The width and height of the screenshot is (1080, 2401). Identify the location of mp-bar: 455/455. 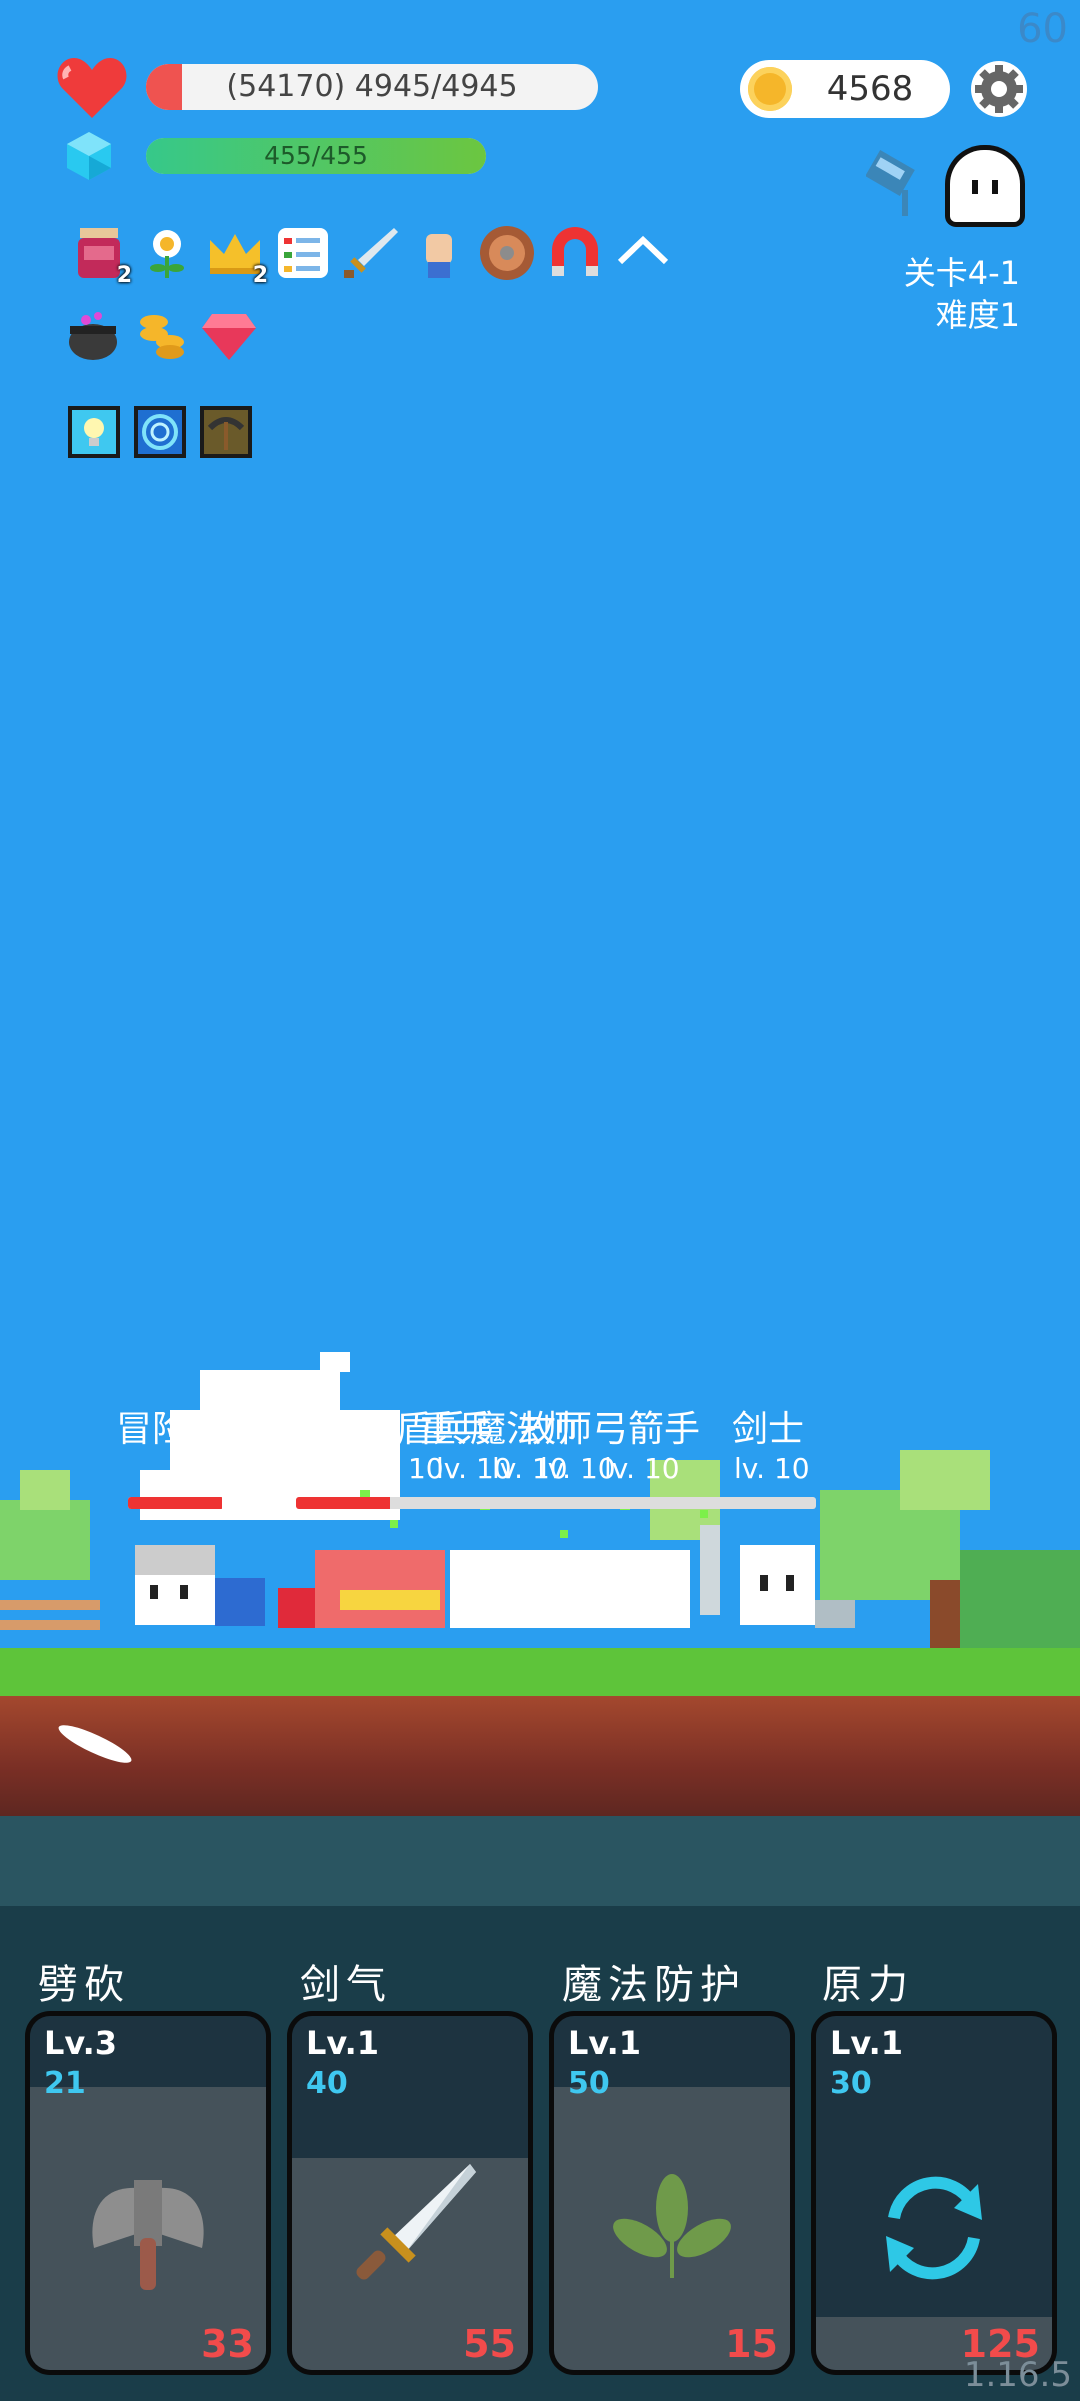
(316, 156).